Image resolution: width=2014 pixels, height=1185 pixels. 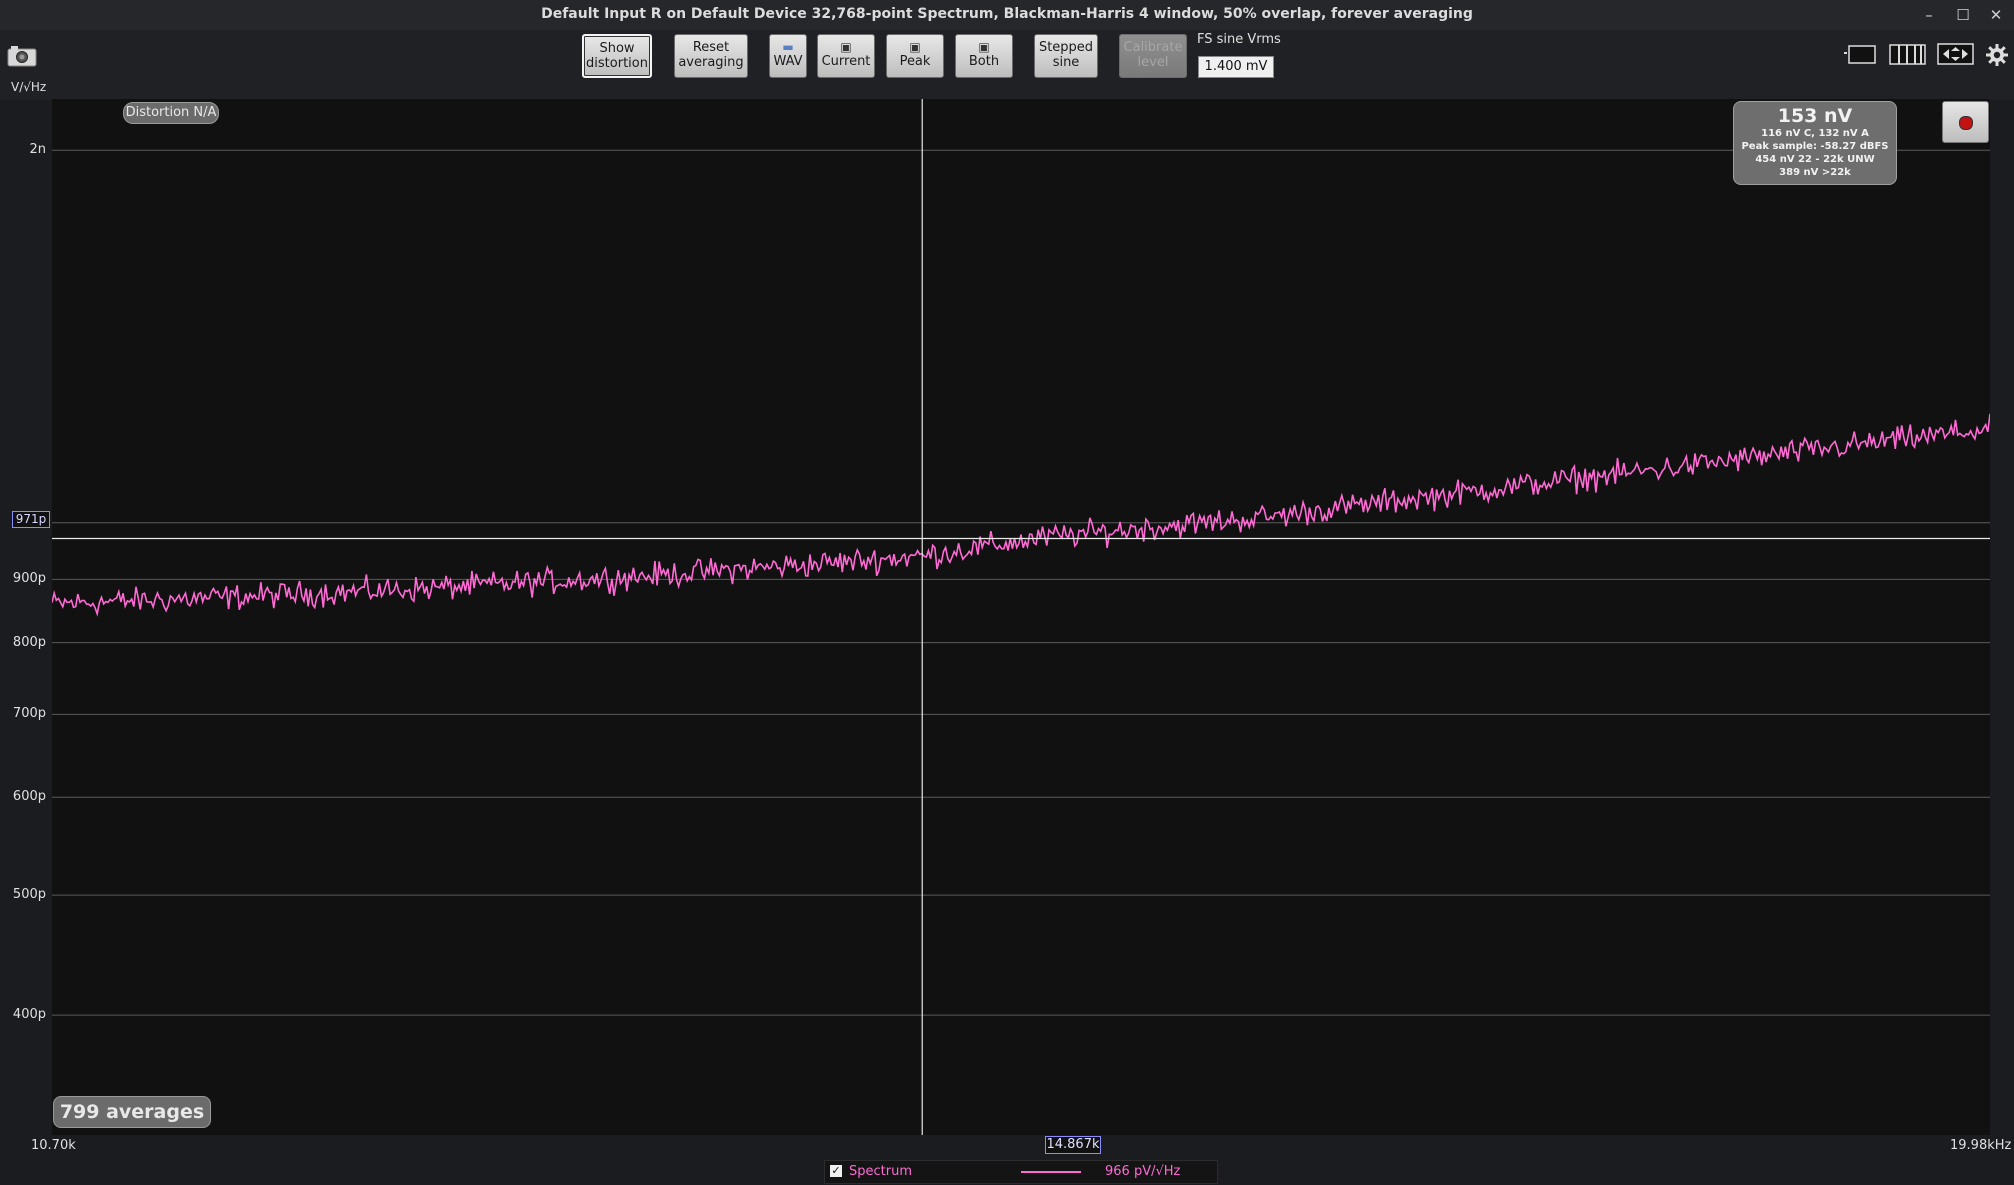 What do you see at coordinates (1997, 57) in the screenshot?
I see `gear-icon` at bounding box center [1997, 57].